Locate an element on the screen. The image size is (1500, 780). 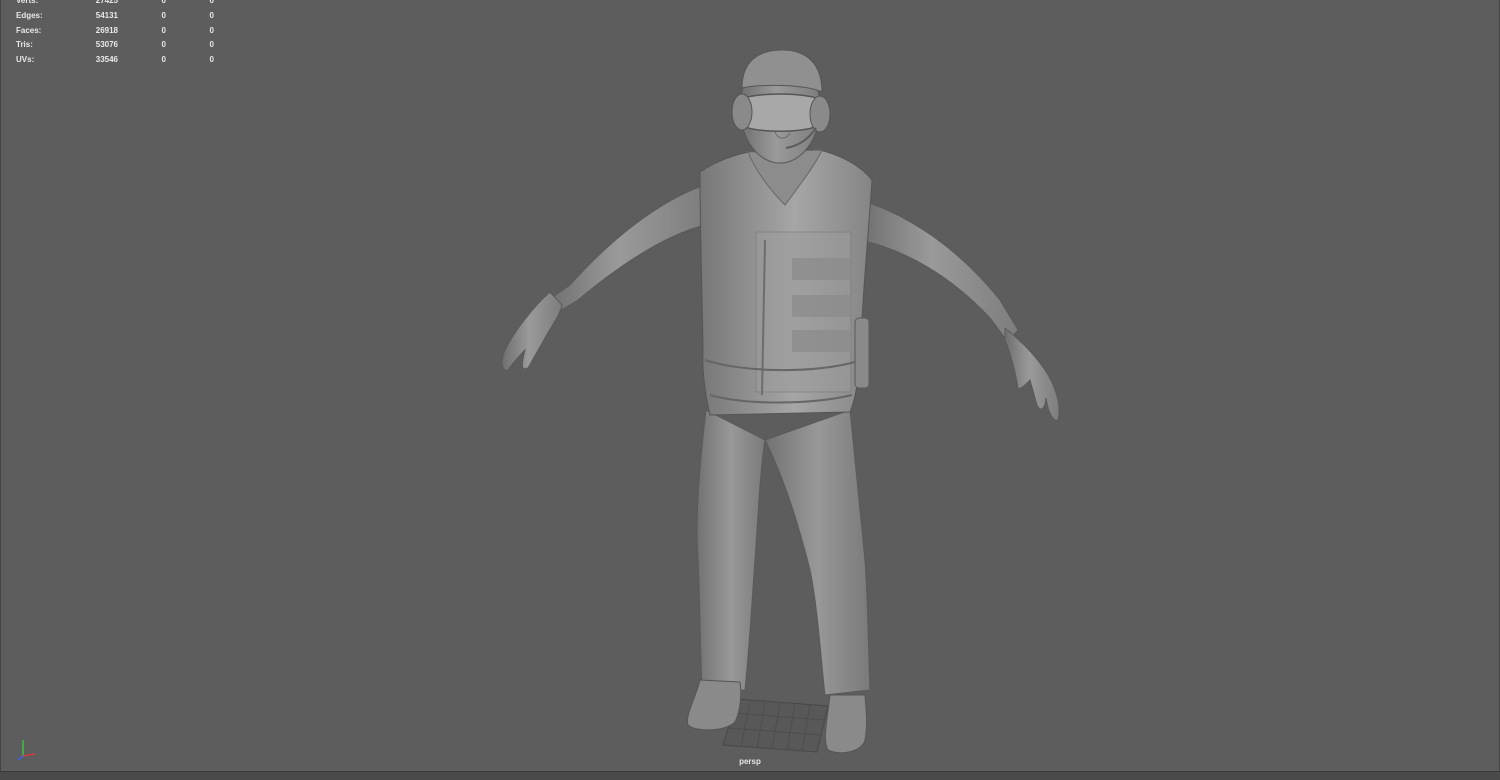
camera-name-label: persp is located at coordinates (750, 761).